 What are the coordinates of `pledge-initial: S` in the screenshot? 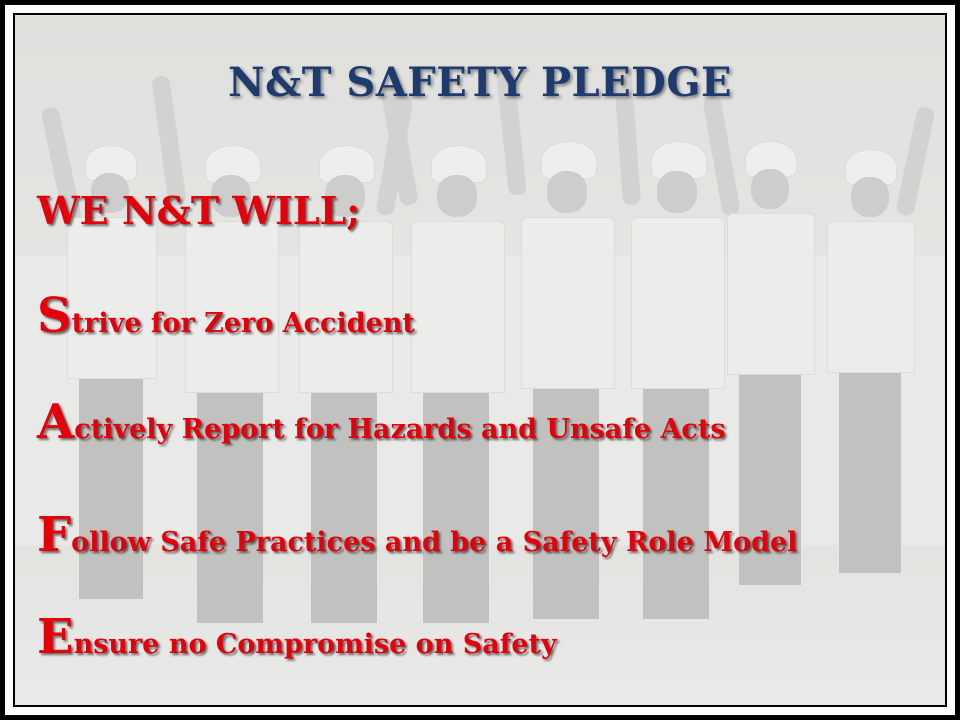 It's located at (54, 316).